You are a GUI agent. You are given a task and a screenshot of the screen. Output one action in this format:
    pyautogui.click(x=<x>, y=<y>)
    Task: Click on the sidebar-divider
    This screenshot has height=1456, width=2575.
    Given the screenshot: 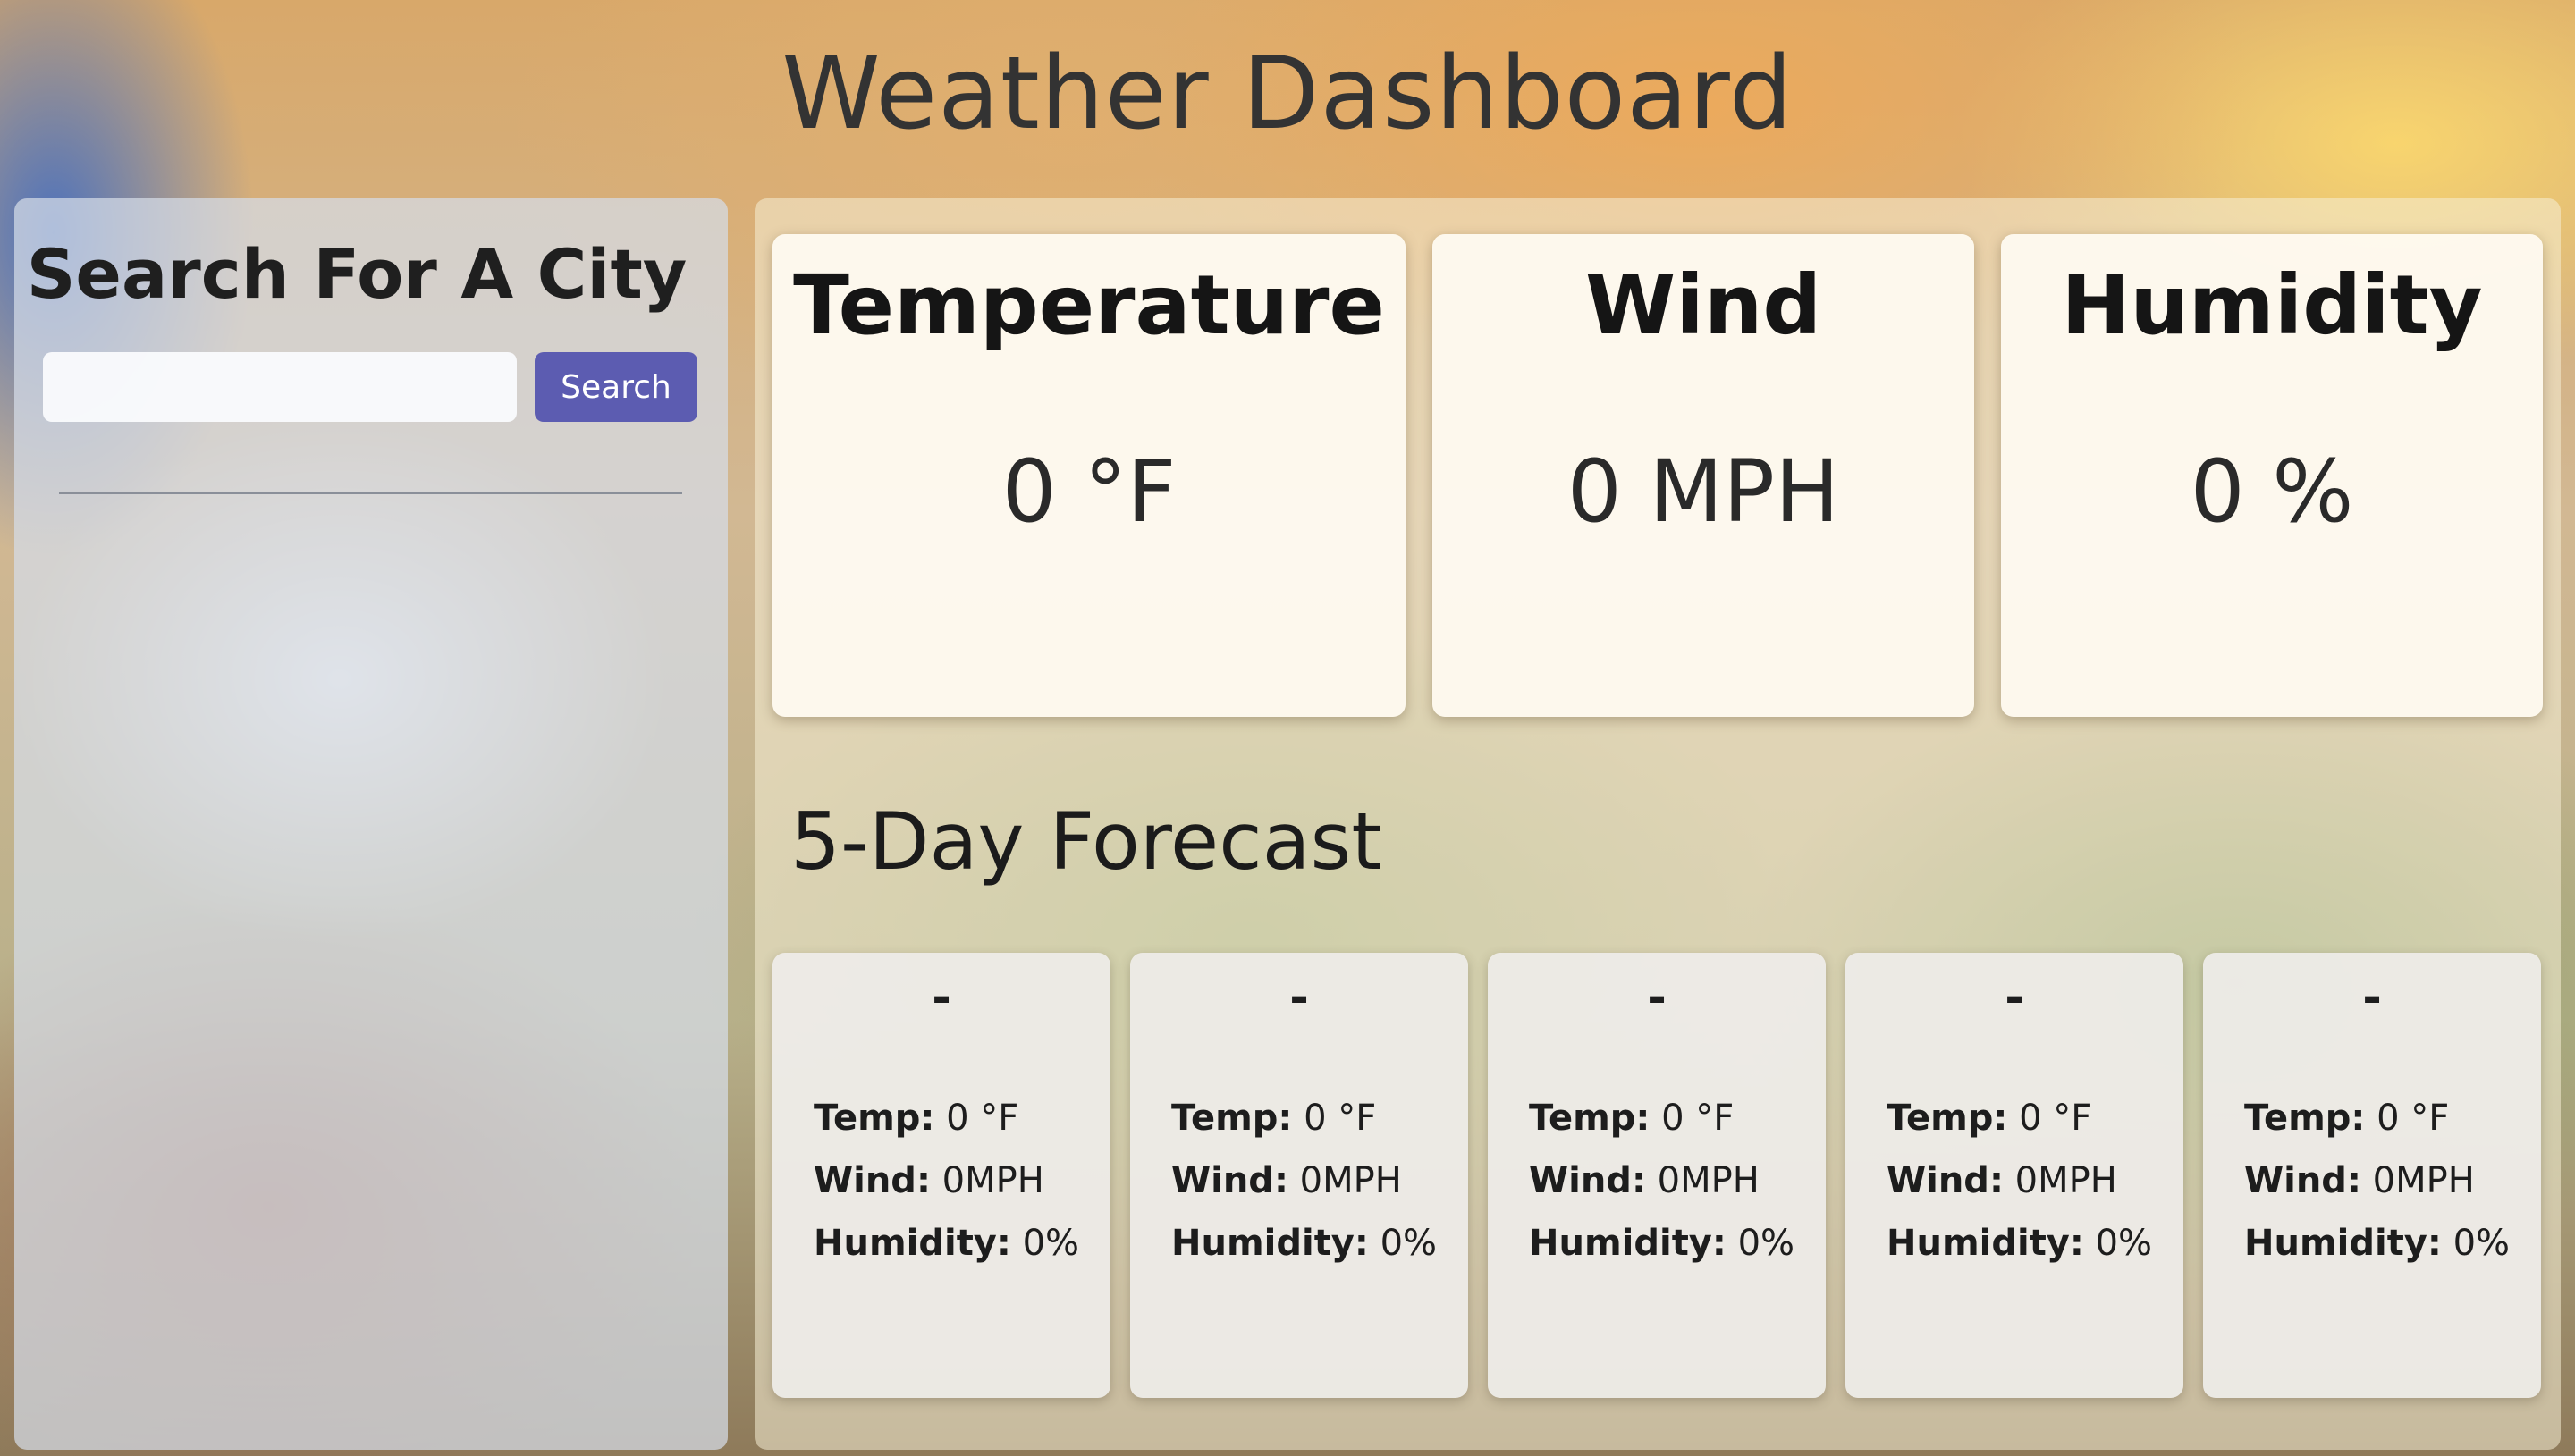 What is the action you would take?
    pyautogui.click(x=371, y=493)
    